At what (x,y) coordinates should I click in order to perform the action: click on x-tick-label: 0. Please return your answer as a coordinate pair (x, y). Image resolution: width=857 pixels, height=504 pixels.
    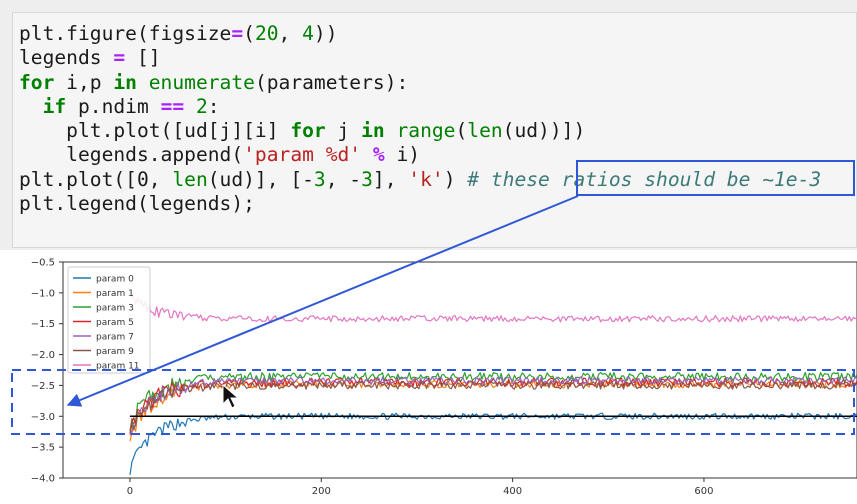
    Looking at the image, I should click on (130, 491).